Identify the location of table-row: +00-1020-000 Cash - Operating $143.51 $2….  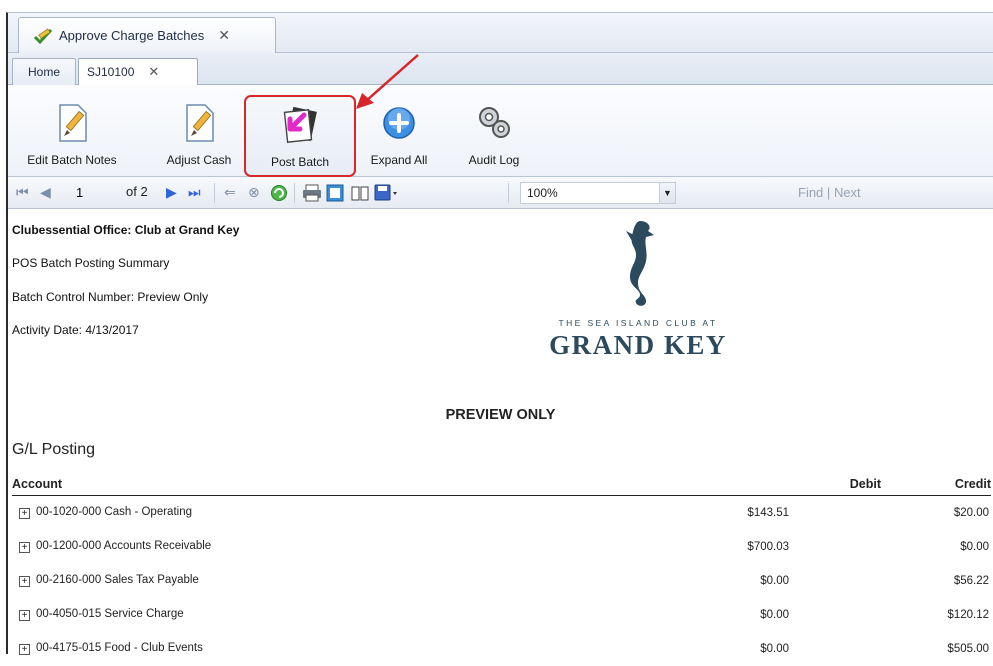
(501, 513).